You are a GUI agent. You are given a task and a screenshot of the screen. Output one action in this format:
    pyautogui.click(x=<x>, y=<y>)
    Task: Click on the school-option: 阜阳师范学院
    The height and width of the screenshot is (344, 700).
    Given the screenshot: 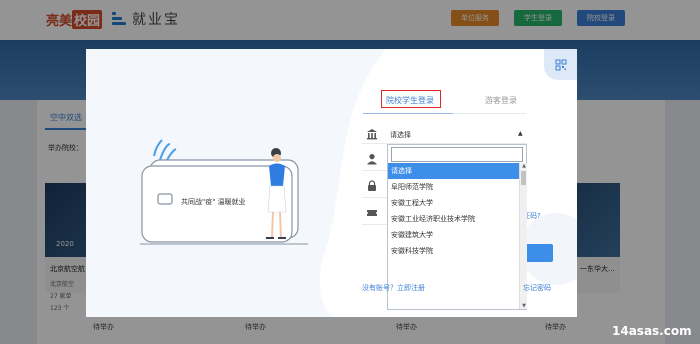 What is the action you would take?
    pyautogui.click(x=453, y=187)
    